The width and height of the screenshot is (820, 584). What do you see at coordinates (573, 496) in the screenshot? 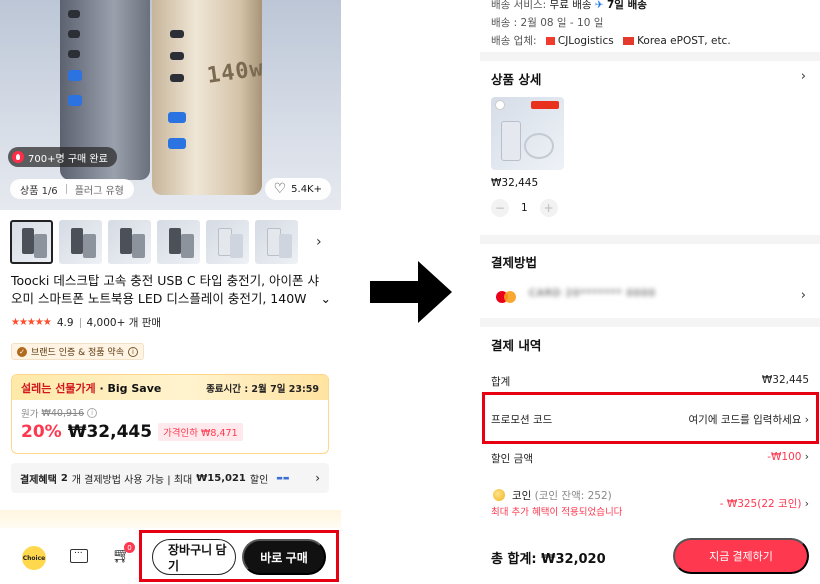
I see `coin-balance: (코인 잔액: 252)` at bounding box center [573, 496].